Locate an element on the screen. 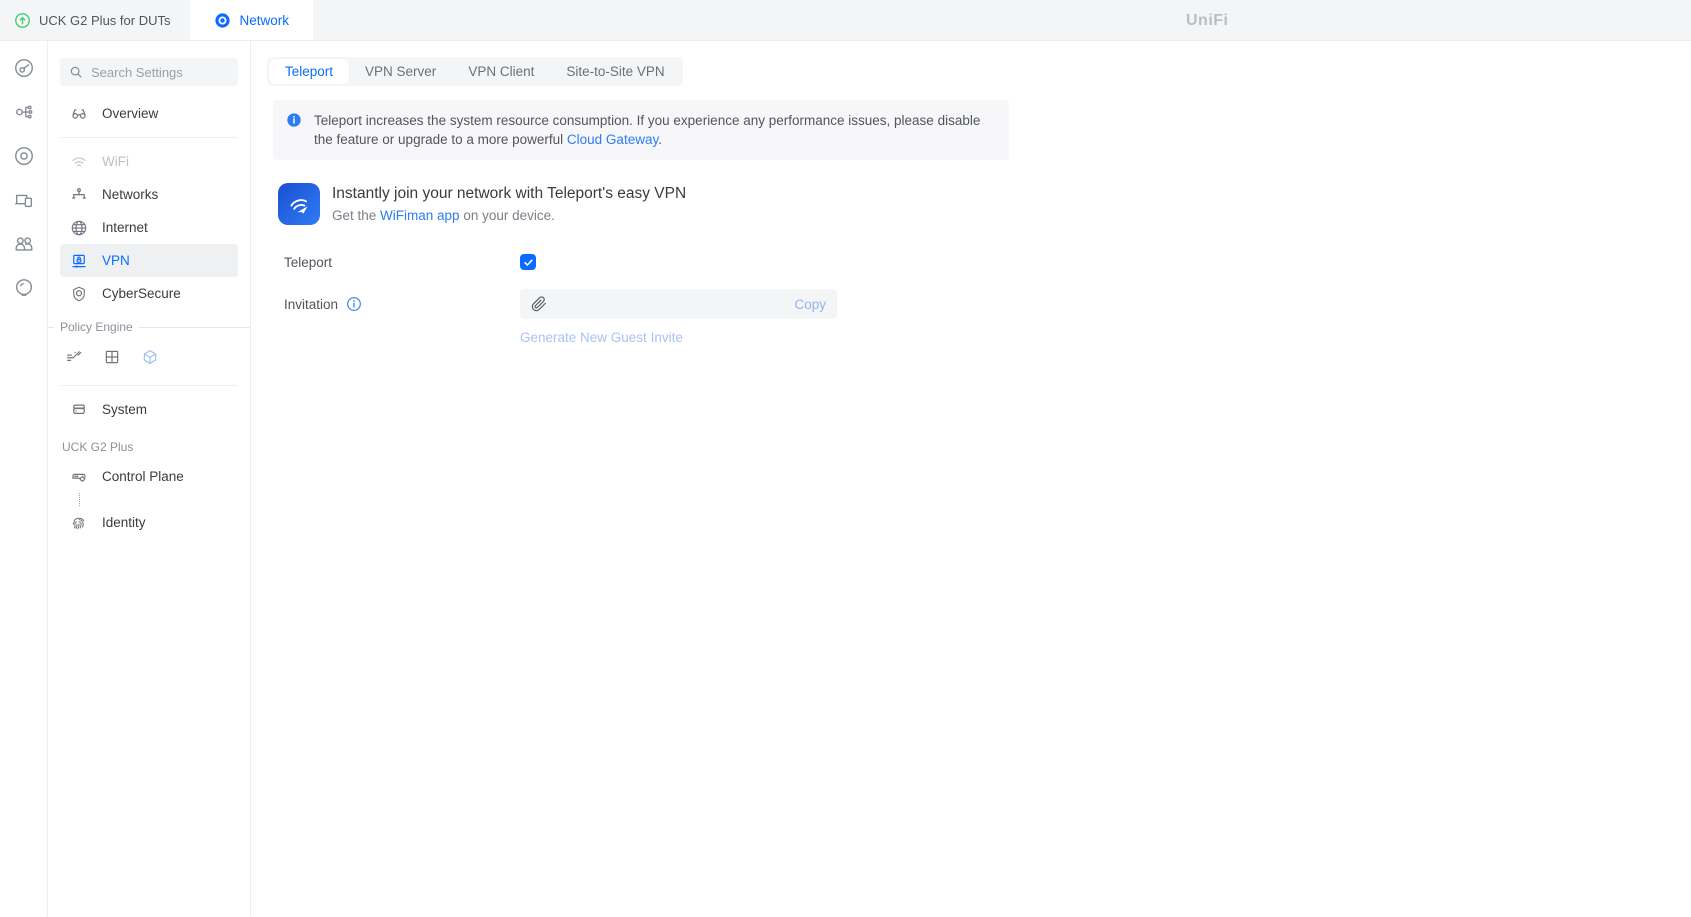  tab-vpn-client: VPN Client is located at coordinates (501, 71).